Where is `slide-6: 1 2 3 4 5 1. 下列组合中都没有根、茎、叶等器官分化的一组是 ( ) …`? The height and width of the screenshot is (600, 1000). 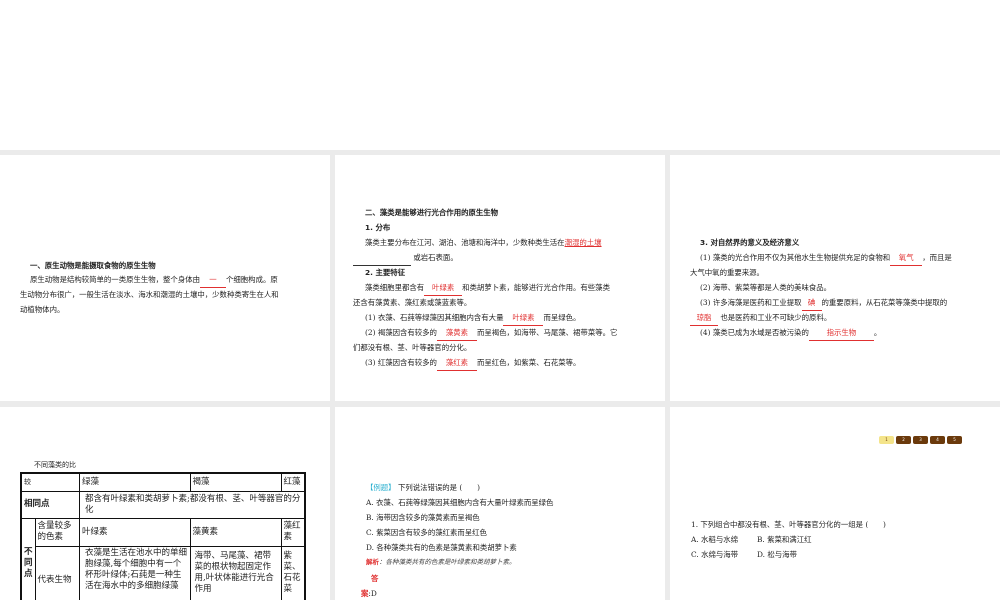 slide-6: 1 2 3 4 5 1. 下列组合中都没有根、茎、叶等器官分化的一组是 ( ) … is located at coordinates (835, 503).